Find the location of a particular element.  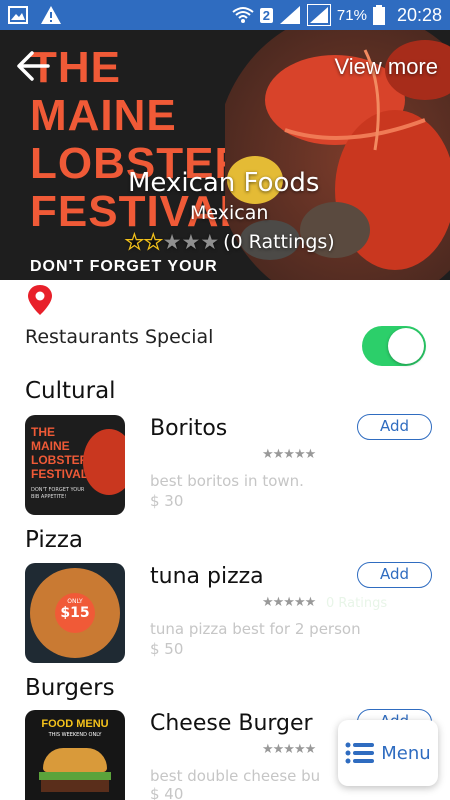

sim-badge: 2 is located at coordinates (266, 15).